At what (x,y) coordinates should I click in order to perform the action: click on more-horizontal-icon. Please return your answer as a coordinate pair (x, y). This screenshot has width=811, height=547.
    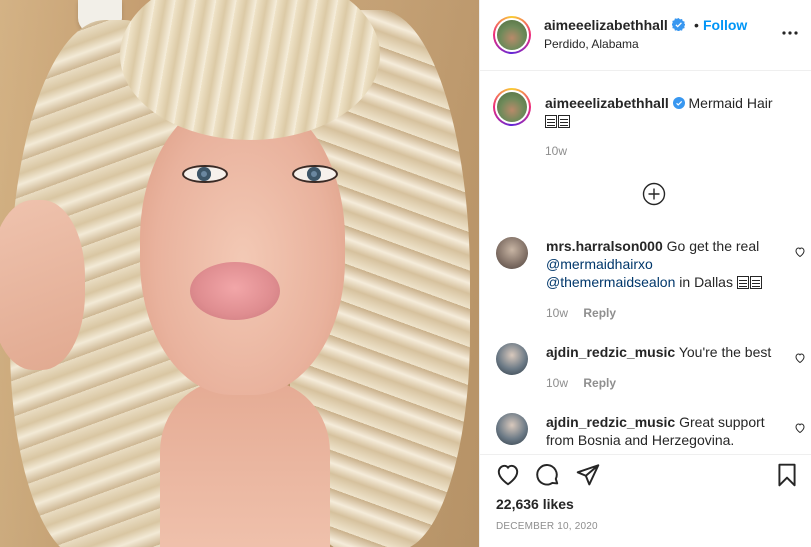
    Looking at the image, I should click on (790, 33).